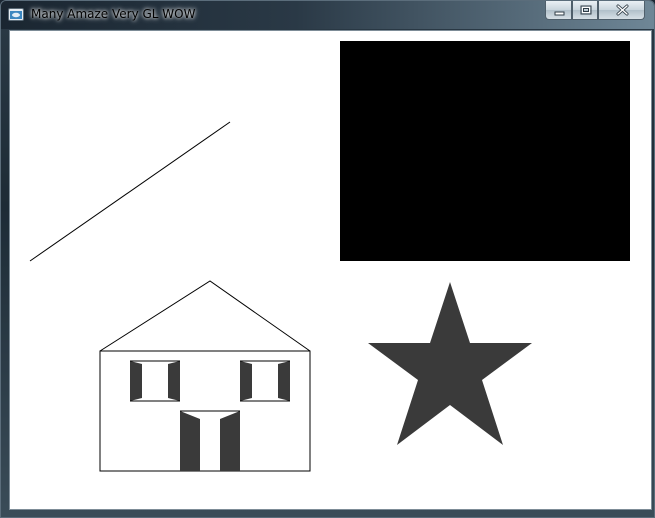 The image size is (655, 518). I want to click on maximize-icon, so click(586, 10).